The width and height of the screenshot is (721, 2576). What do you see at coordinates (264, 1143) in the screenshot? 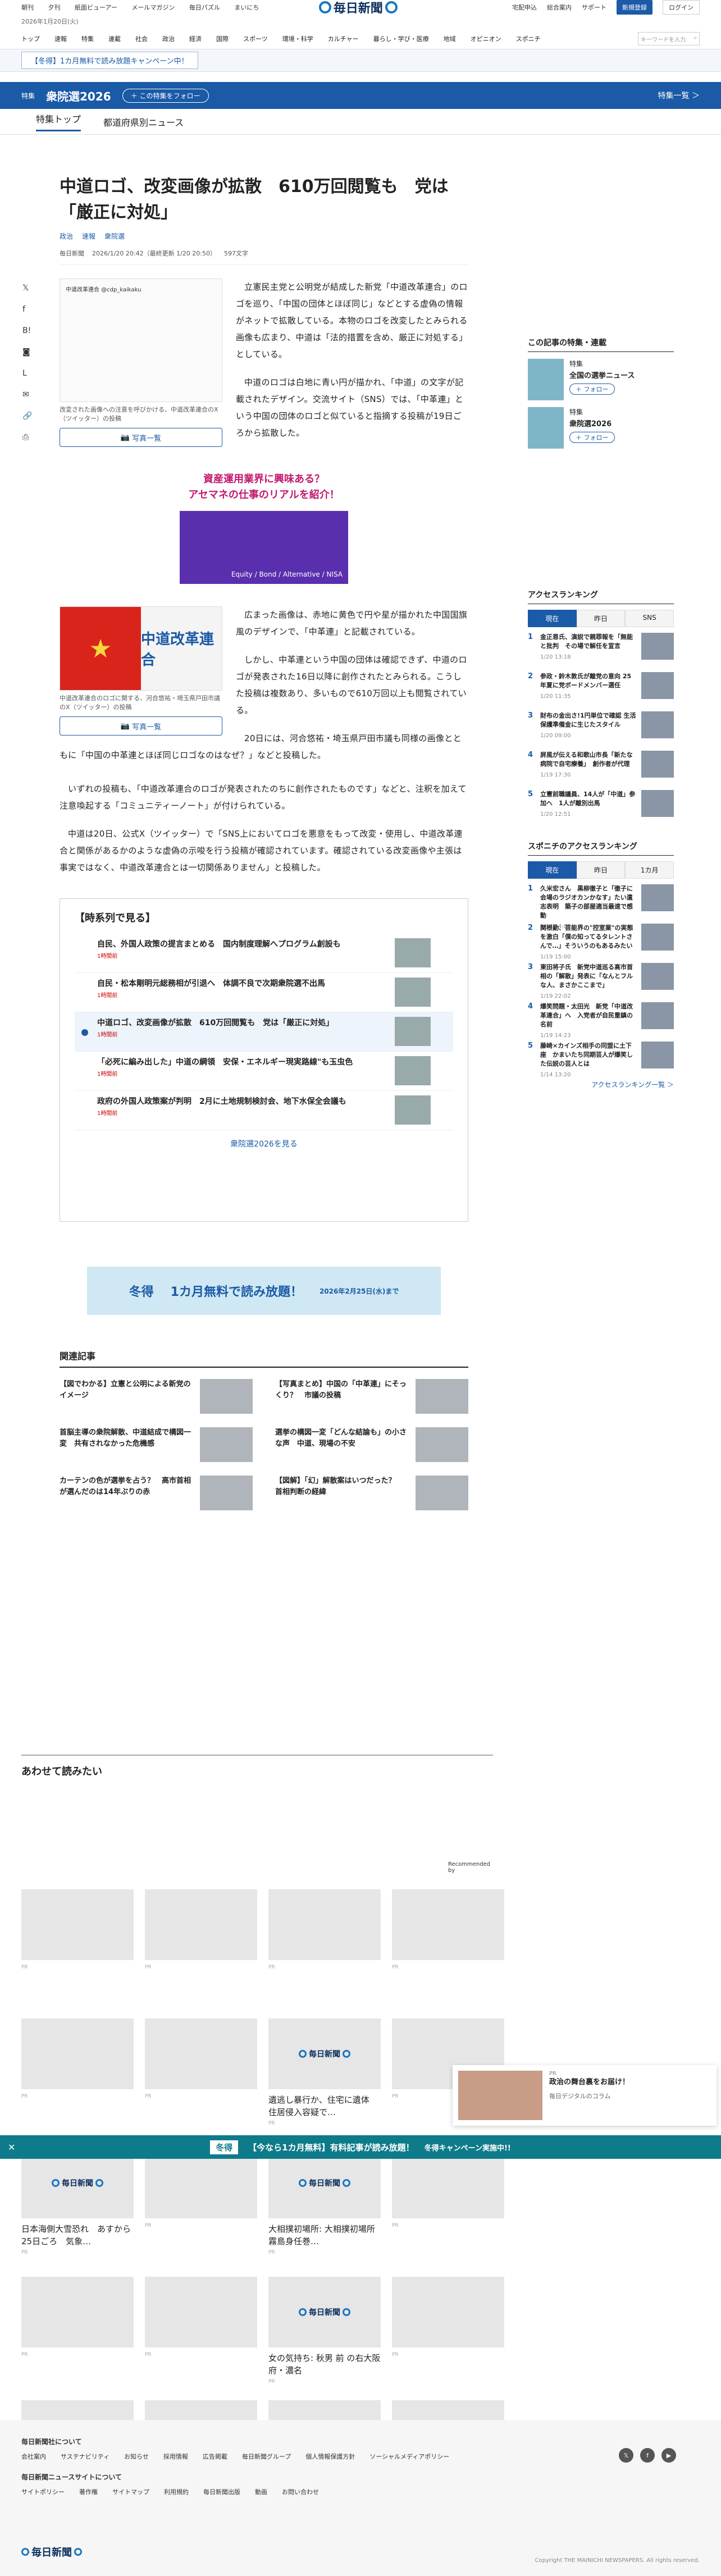
I see `timeline-more-link: 衆院選2026を見る` at bounding box center [264, 1143].